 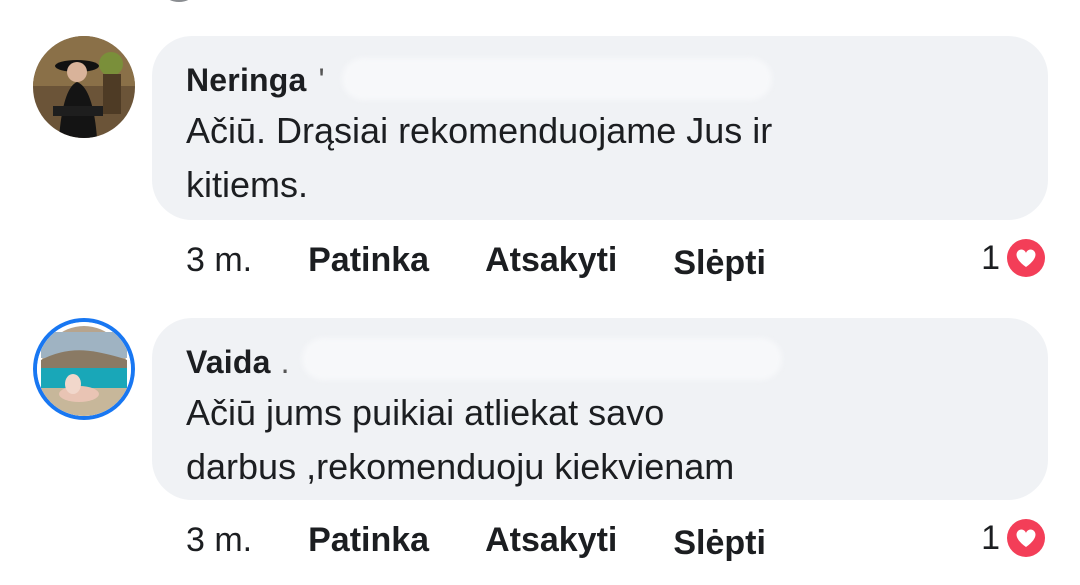 I want to click on comment-line: Ačiū jums puikiai atliekat savo, so click(x=425, y=412).